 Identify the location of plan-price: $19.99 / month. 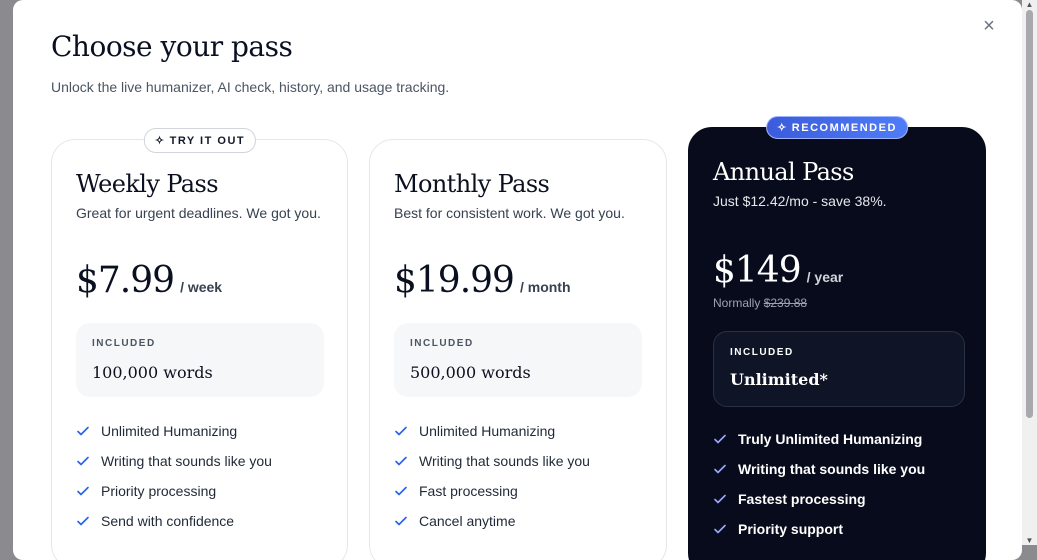
(482, 280).